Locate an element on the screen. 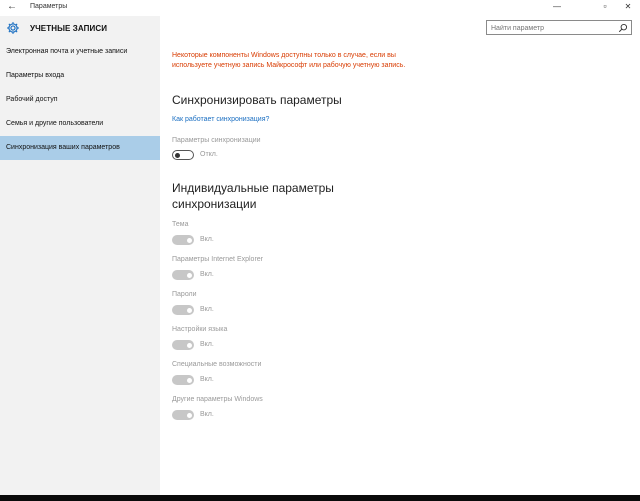 The height and width of the screenshot is (501, 640). close-button: ✕ is located at coordinates (628, 6).